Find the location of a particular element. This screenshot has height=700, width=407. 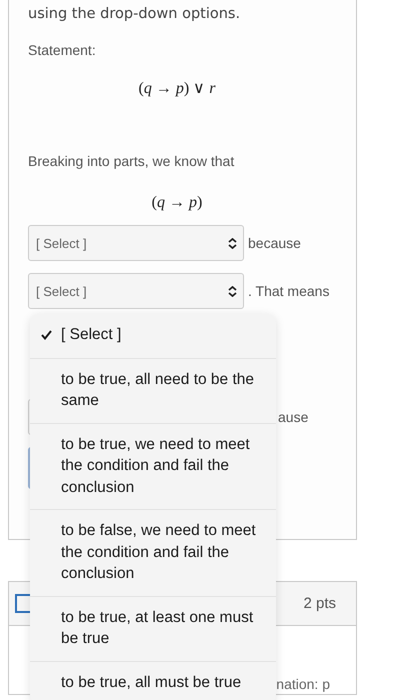

dropdown-option: to be false, we need to meet the condition and fail the conclusion is located at coordinates (153, 553).